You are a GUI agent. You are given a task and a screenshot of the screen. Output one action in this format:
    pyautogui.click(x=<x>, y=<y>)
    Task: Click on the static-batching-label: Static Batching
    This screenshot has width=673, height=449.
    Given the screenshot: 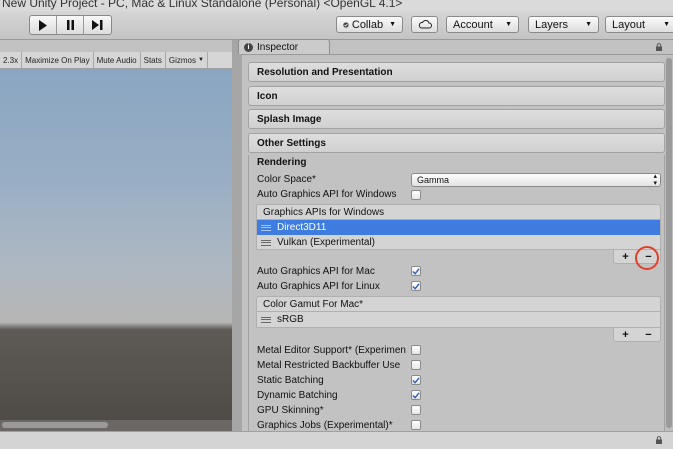 What is the action you would take?
    pyautogui.click(x=290, y=380)
    